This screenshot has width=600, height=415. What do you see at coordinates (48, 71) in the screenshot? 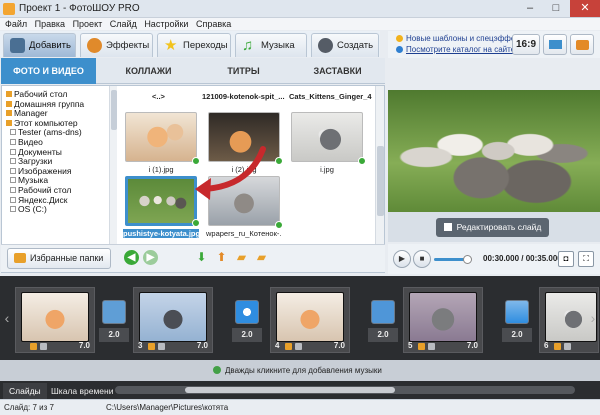
I see `subtab-photo-video: ФОТО И ВИДЕО` at bounding box center [48, 71].